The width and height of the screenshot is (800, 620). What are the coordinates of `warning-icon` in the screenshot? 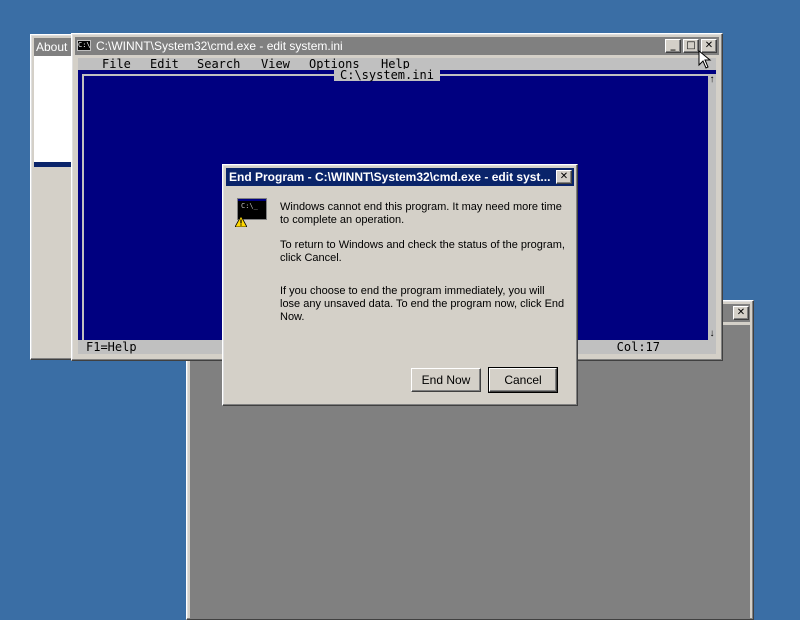 It's located at (241, 221).